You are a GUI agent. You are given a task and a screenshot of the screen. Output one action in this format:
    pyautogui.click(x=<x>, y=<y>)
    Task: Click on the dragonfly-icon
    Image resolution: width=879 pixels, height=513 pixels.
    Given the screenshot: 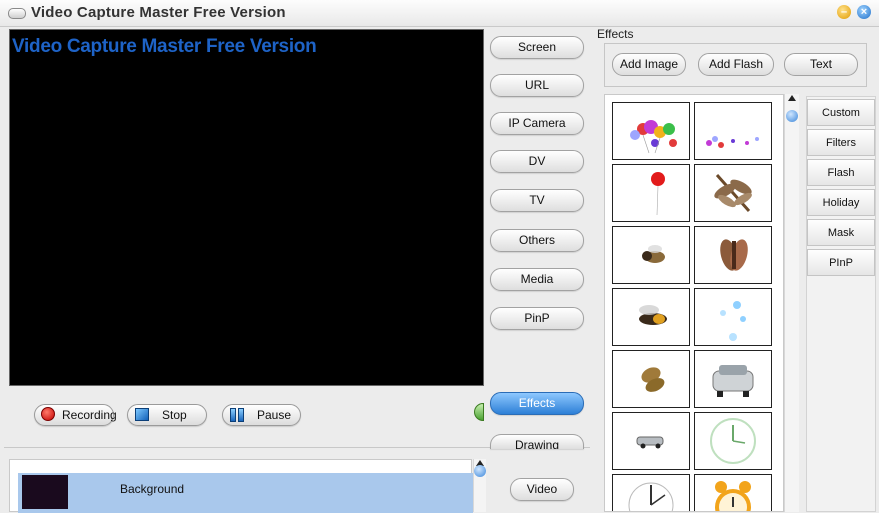 What is the action you would take?
    pyautogui.click(x=733, y=193)
    